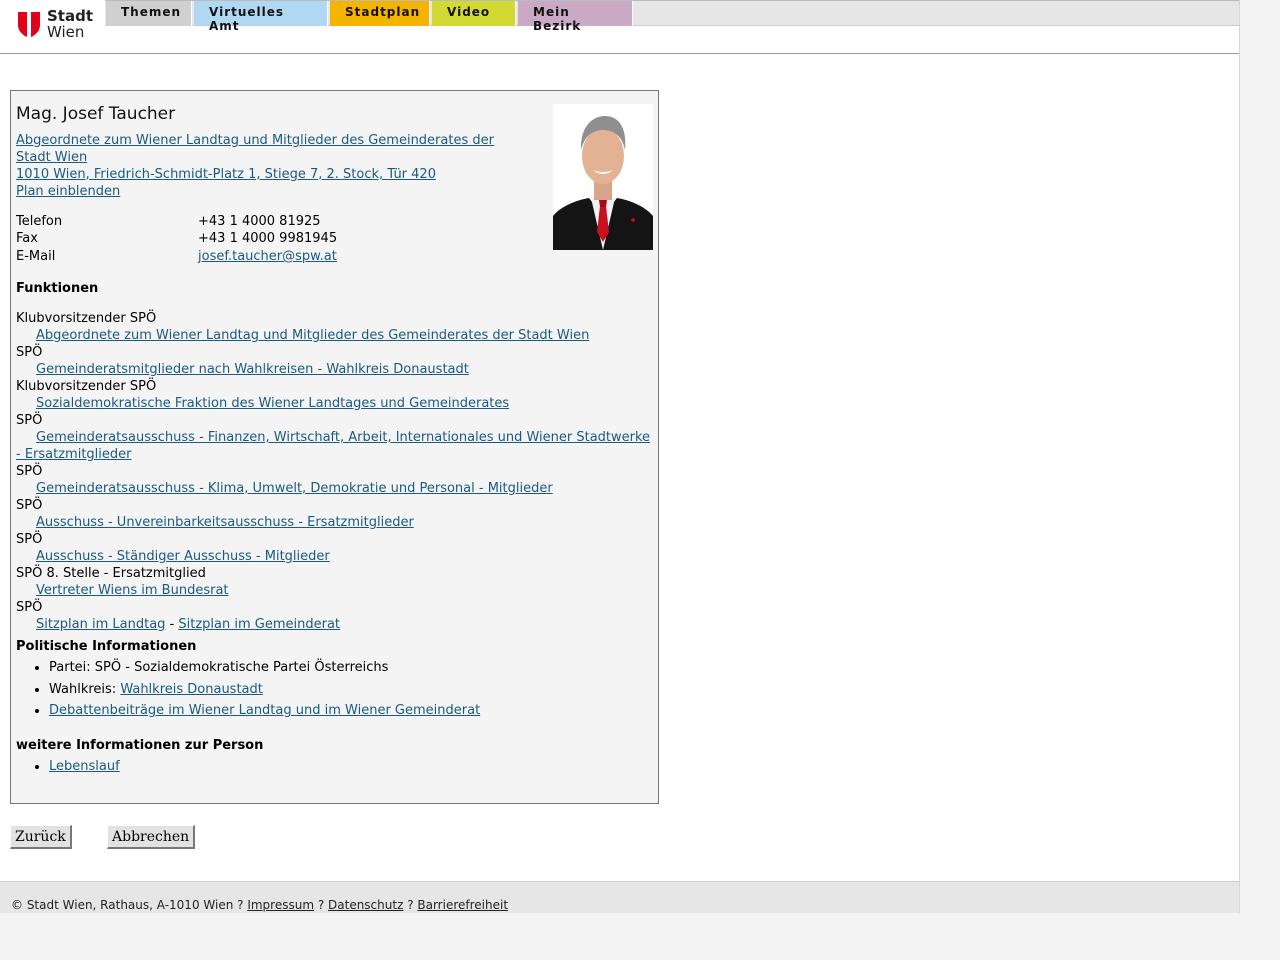 This screenshot has width=1280, height=960. I want to click on cv-item: Lebenslauf, so click(84, 766).